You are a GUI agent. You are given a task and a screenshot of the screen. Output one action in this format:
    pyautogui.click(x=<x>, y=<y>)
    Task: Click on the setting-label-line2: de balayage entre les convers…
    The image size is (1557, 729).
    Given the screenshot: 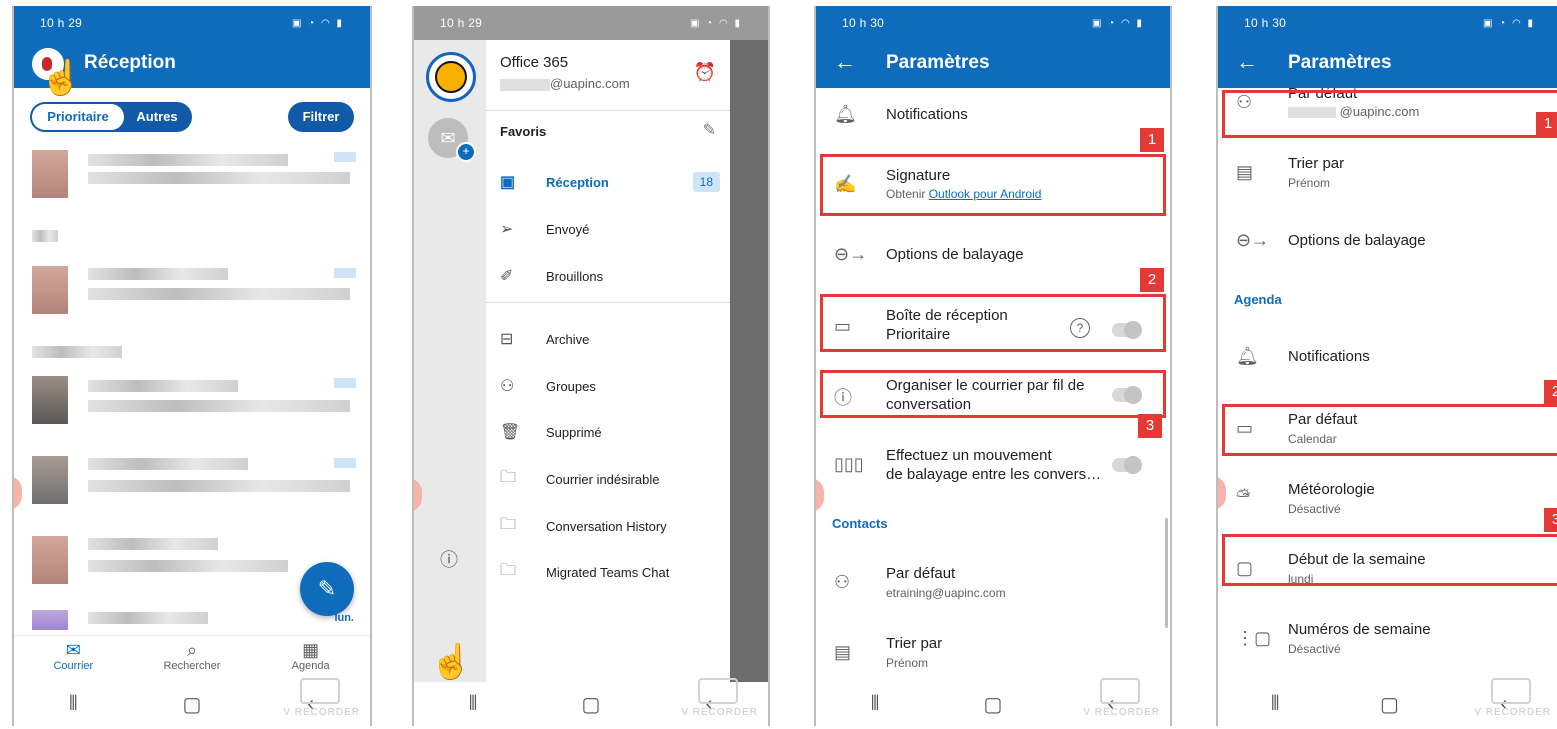 What is the action you would take?
    pyautogui.click(x=994, y=474)
    